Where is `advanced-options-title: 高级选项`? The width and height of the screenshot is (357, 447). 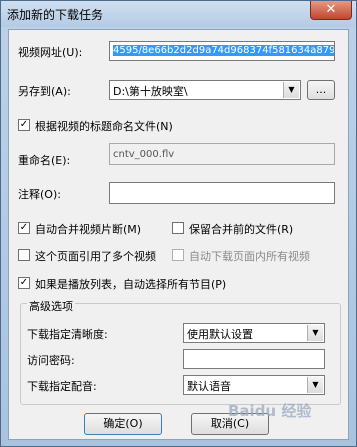
advanced-options-title: 高级选项 is located at coordinates (51, 306).